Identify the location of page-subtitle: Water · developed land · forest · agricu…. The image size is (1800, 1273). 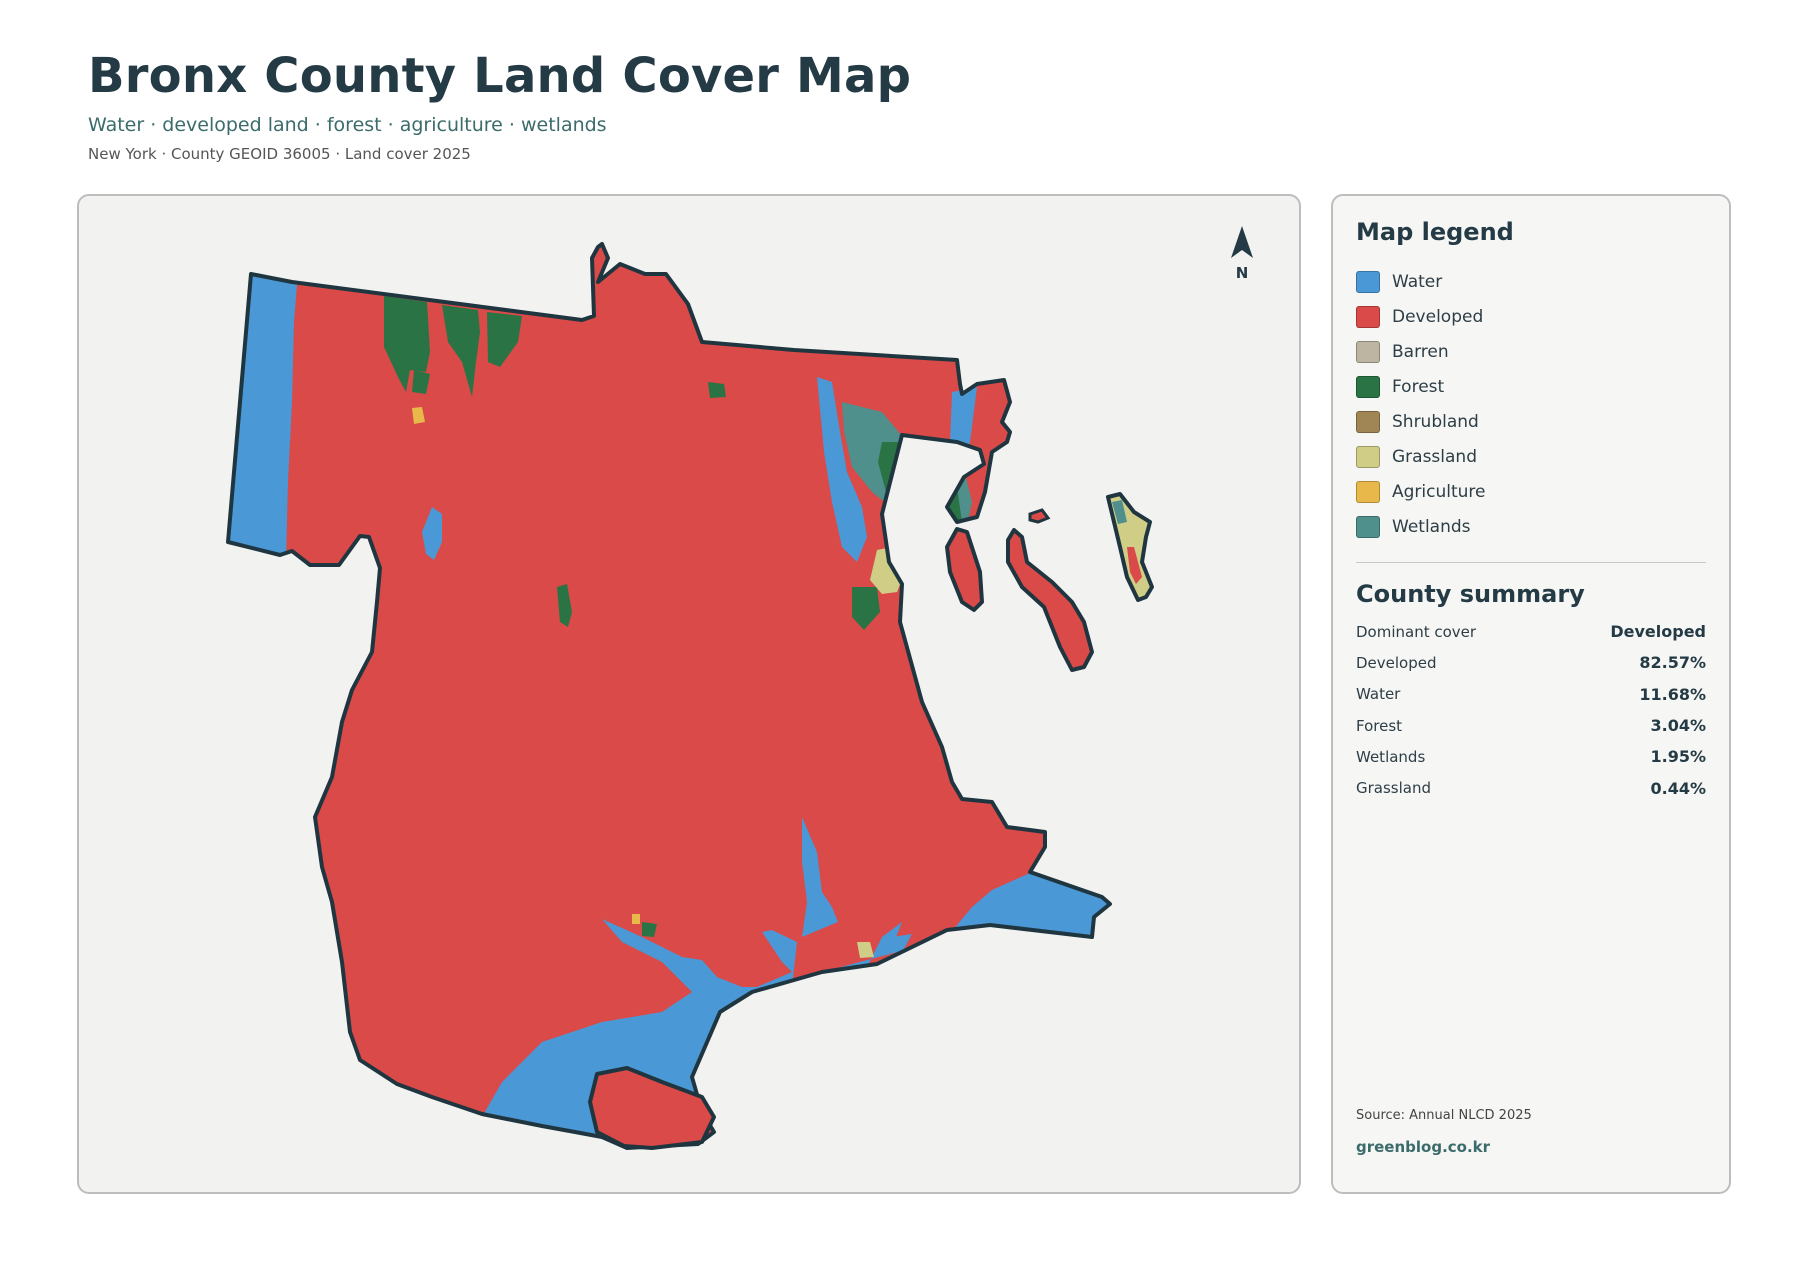
(347, 125).